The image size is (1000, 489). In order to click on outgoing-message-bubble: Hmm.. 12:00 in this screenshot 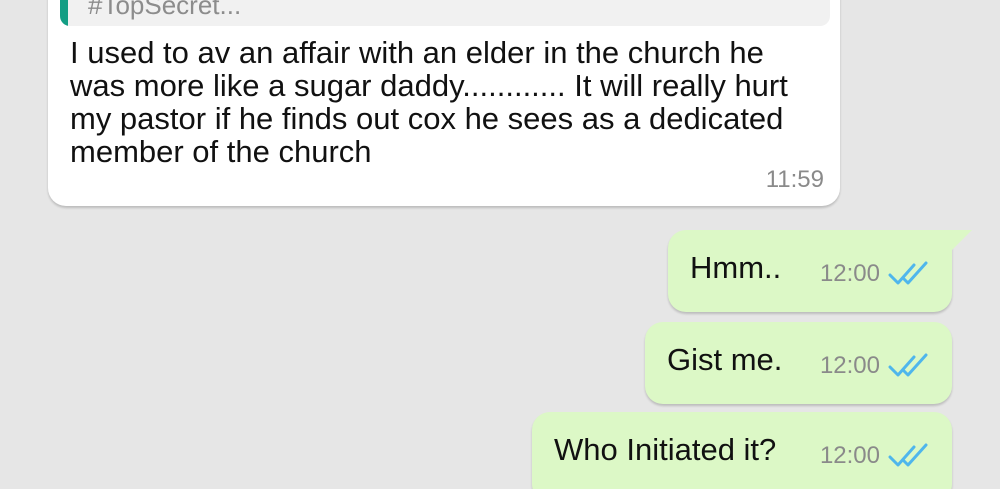, I will do `click(820, 271)`.